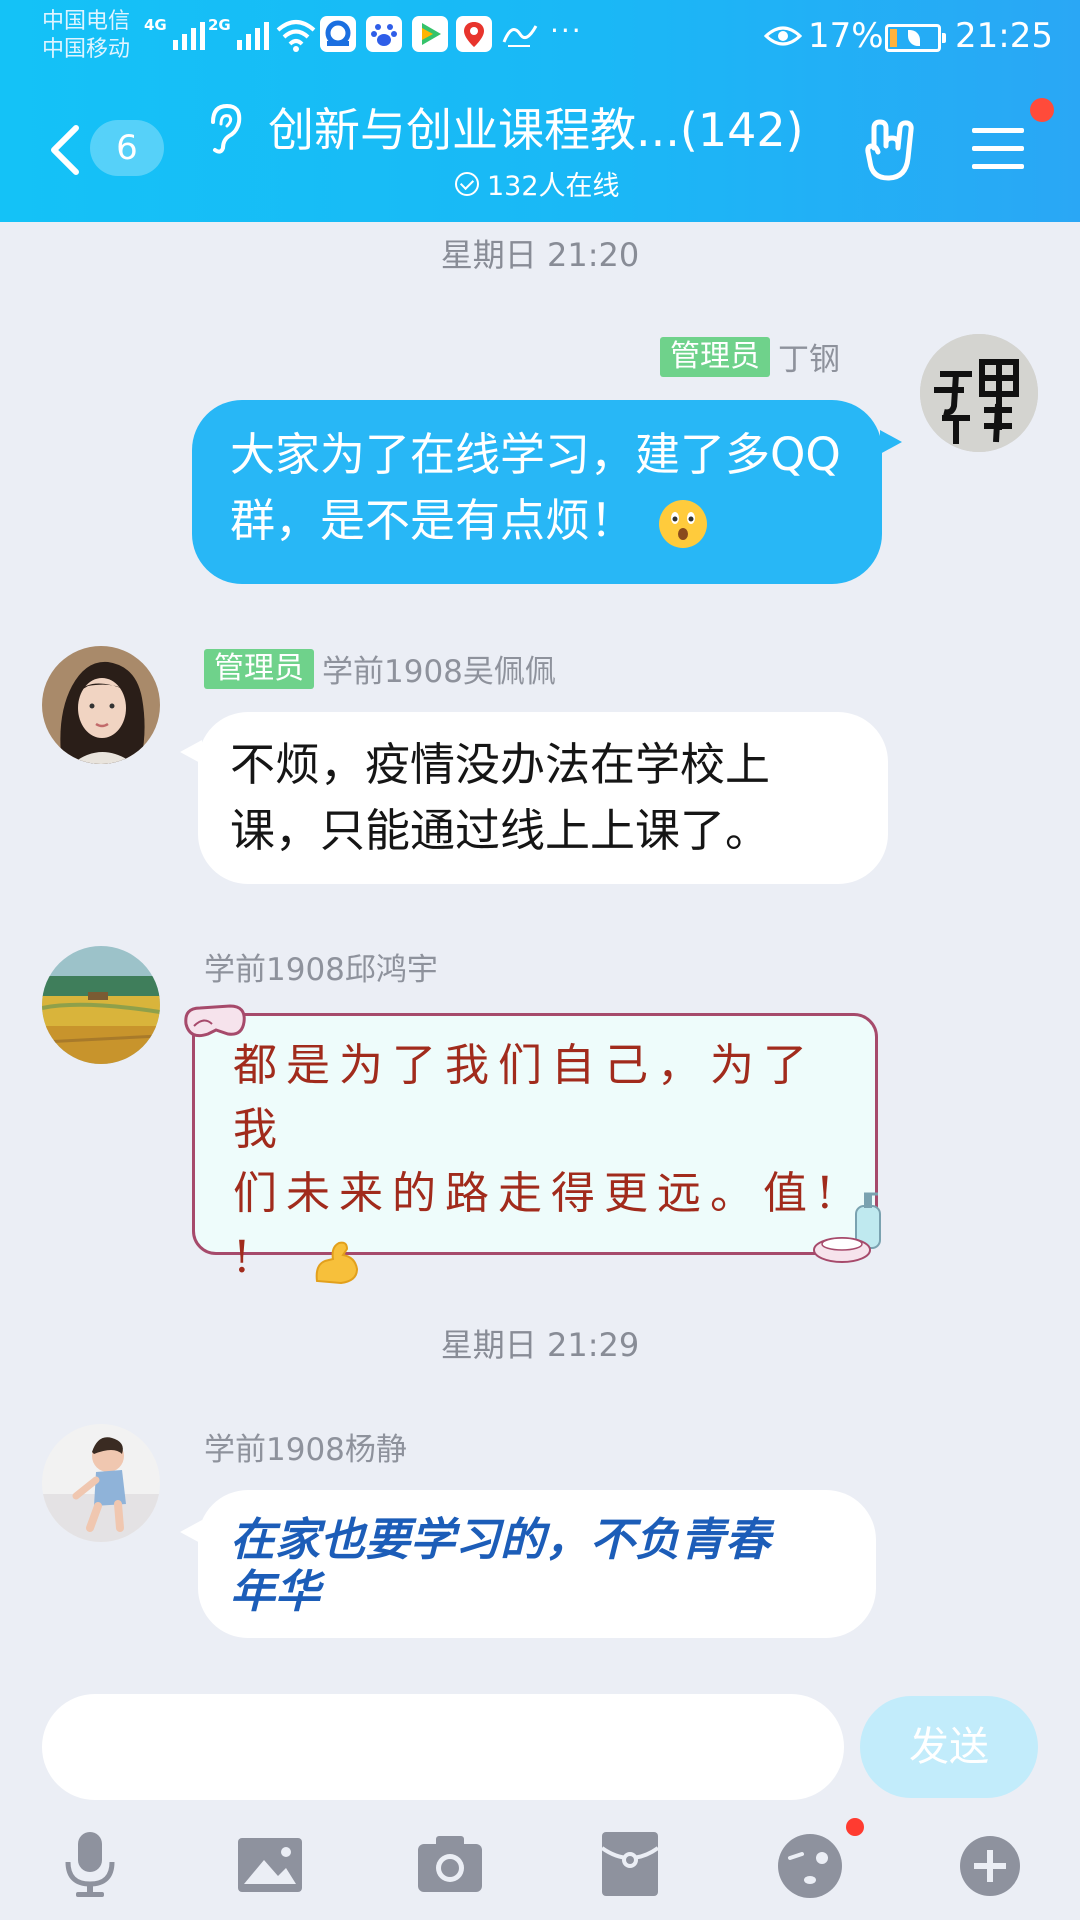 This screenshot has width=1080, height=1920. I want to click on sender-name-line: 管理员 丁钢, so click(750, 356).